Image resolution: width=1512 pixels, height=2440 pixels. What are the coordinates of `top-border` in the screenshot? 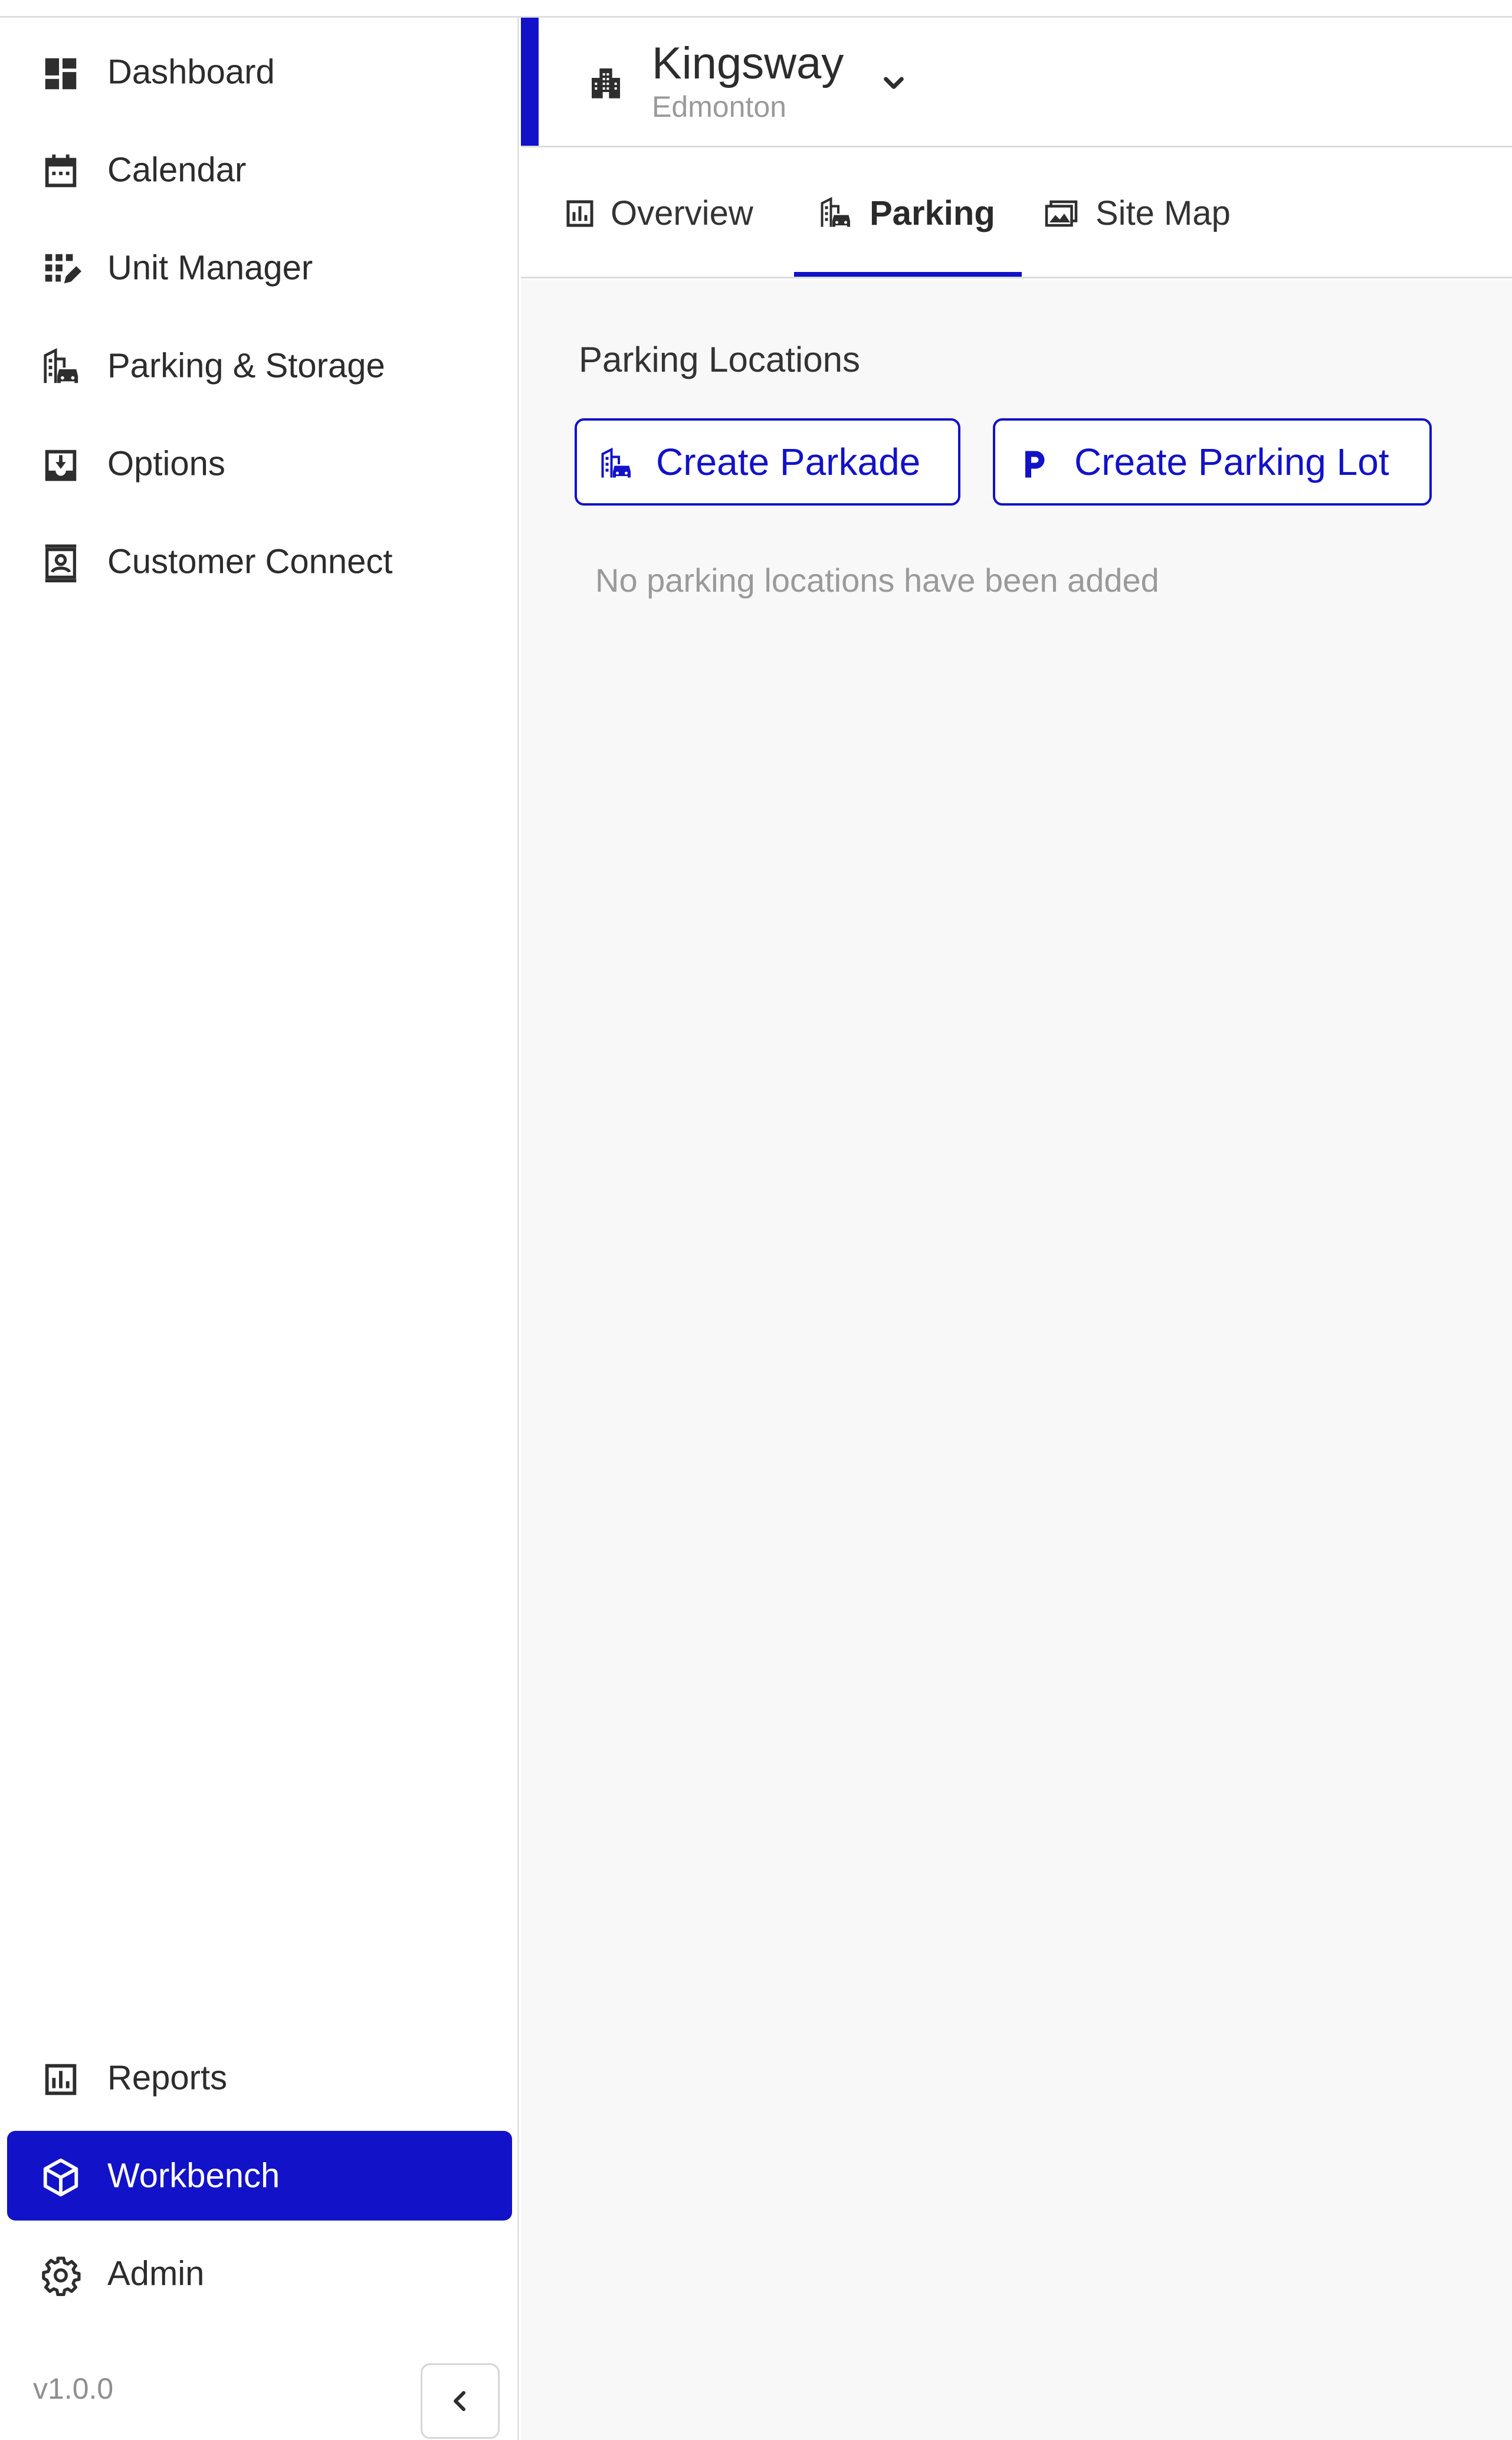 It's located at (756, 9).